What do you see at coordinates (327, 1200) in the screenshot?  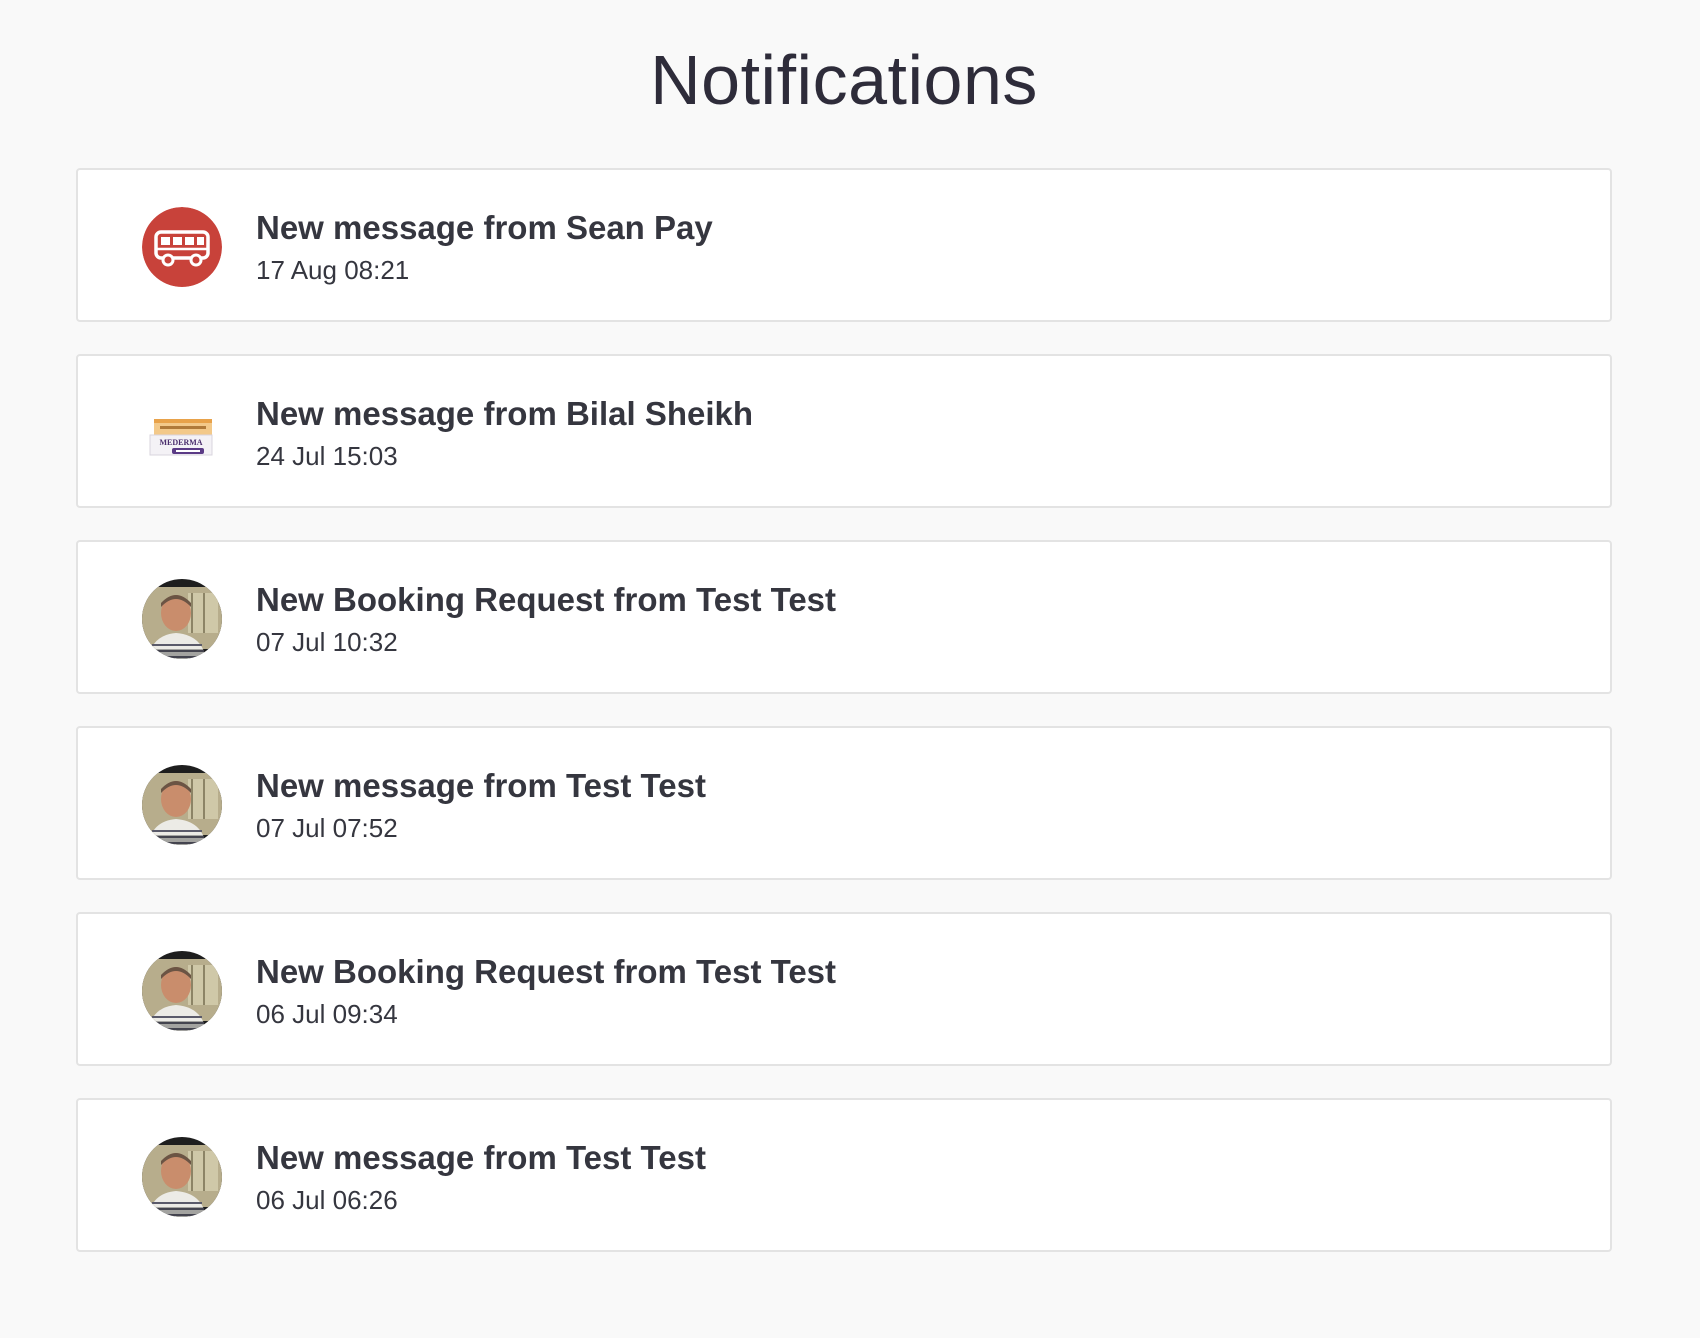 I see `notification-timestamp: 06 Jul 06:26` at bounding box center [327, 1200].